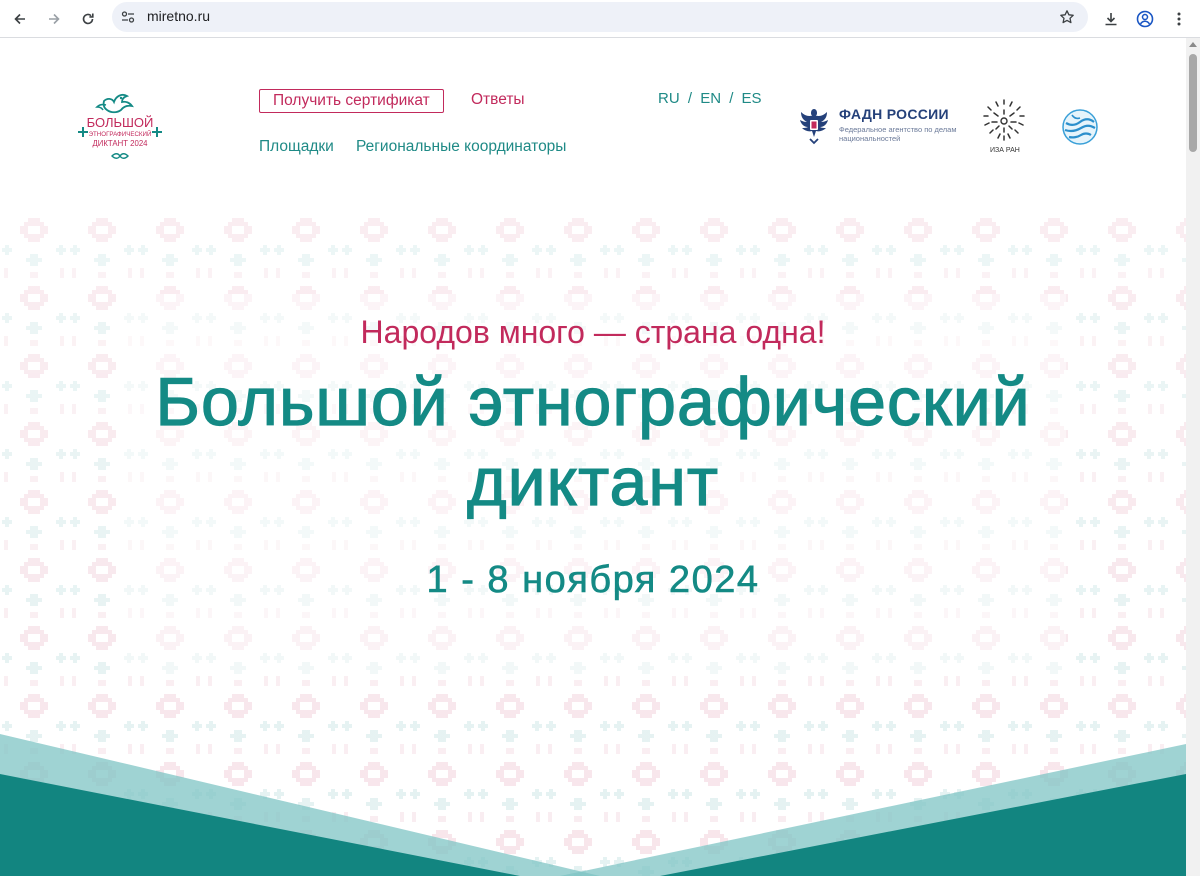 The width and height of the screenshot is (1200, 876). I want to click on reload-button, so click(88, 19).